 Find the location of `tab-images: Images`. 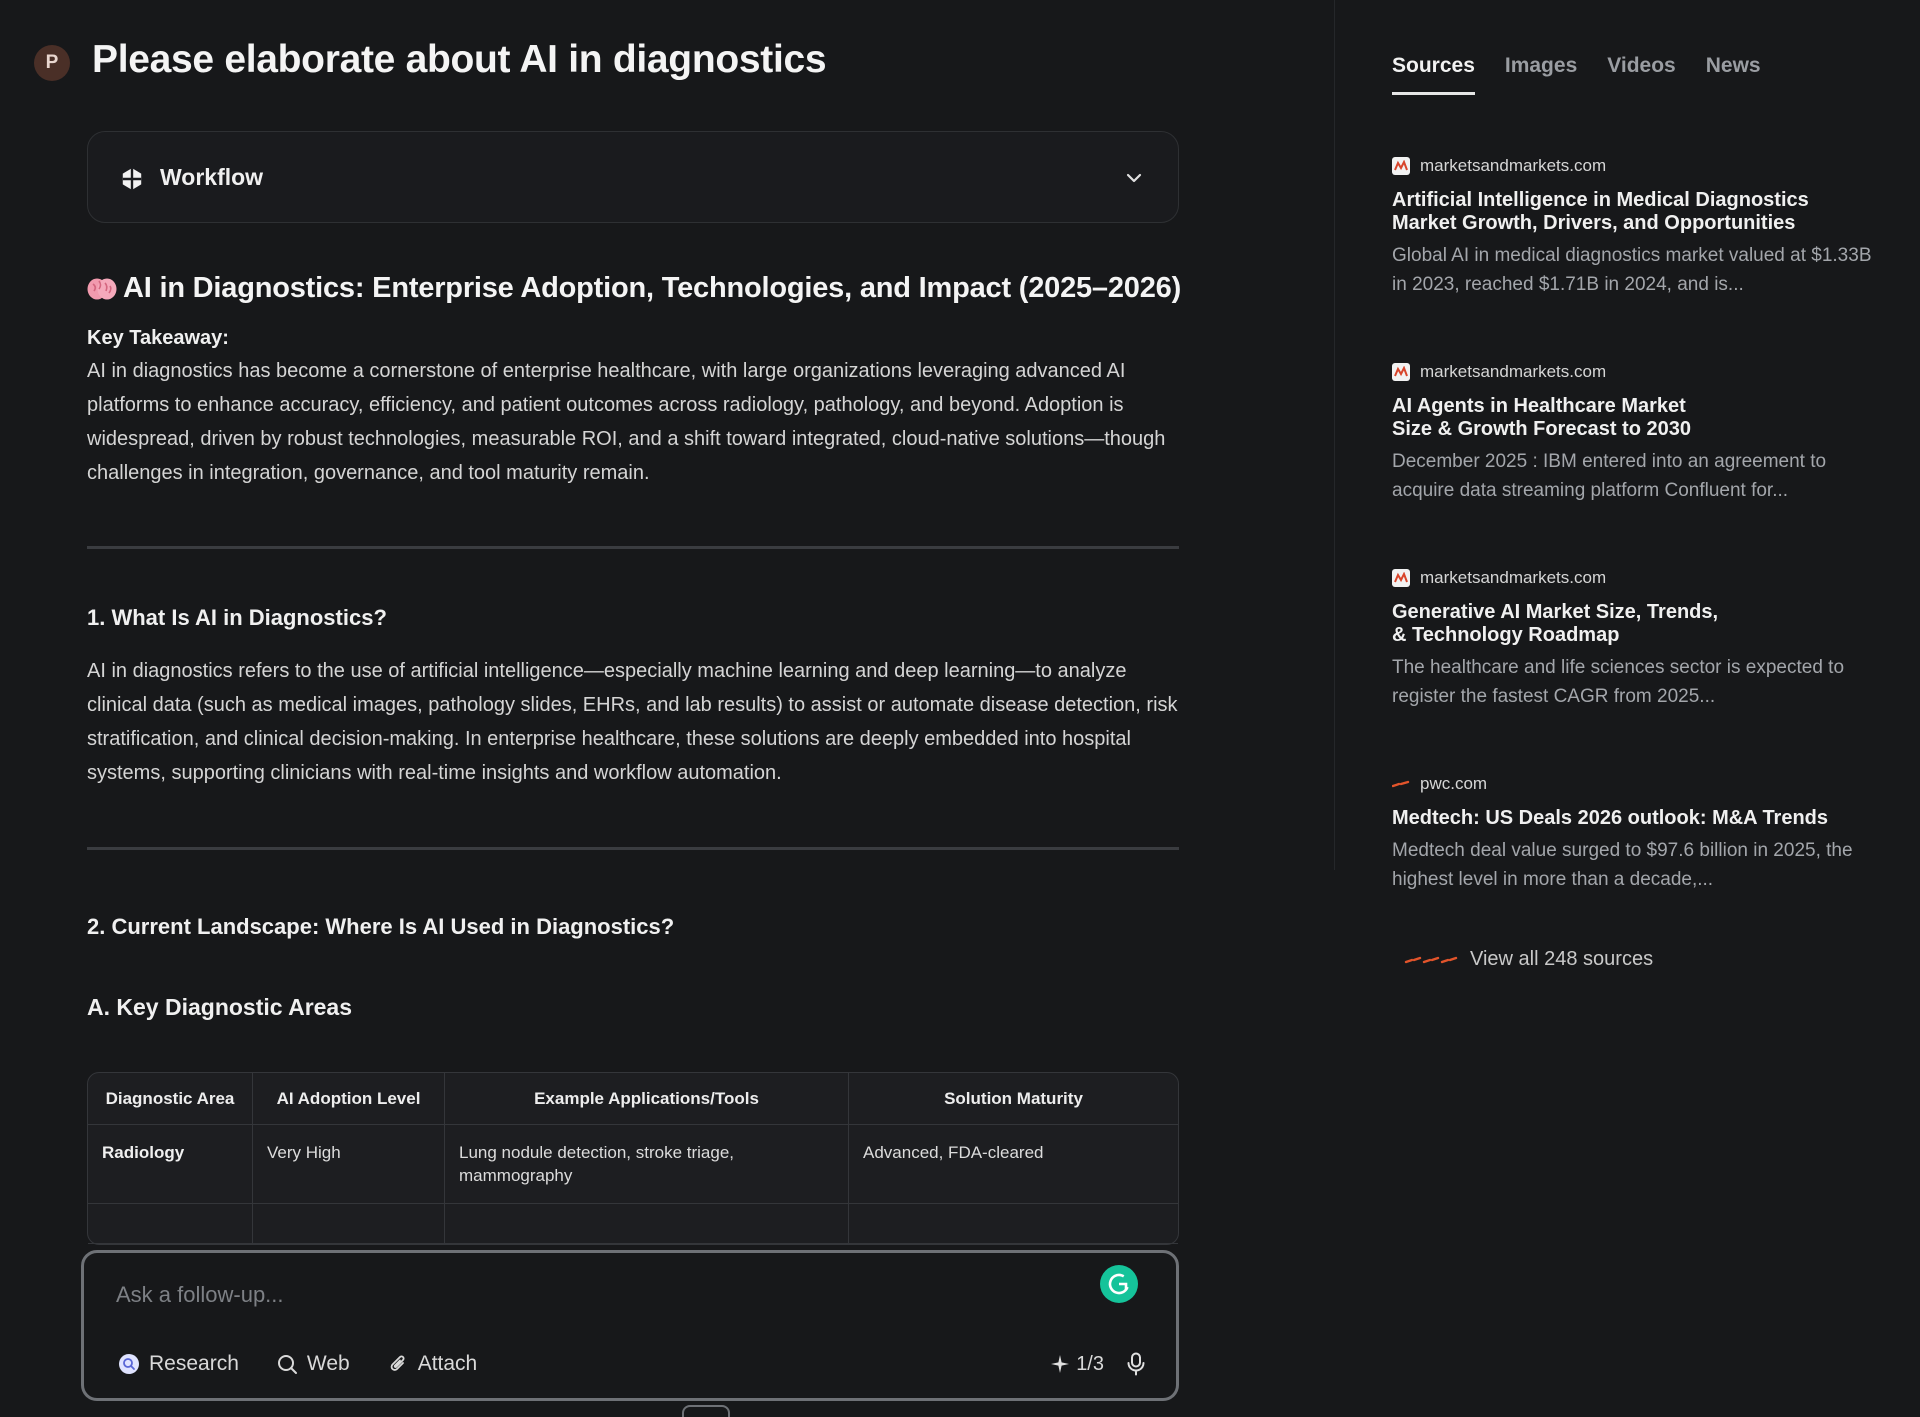

tab-images: Images is located at coordinates (1541, 74).